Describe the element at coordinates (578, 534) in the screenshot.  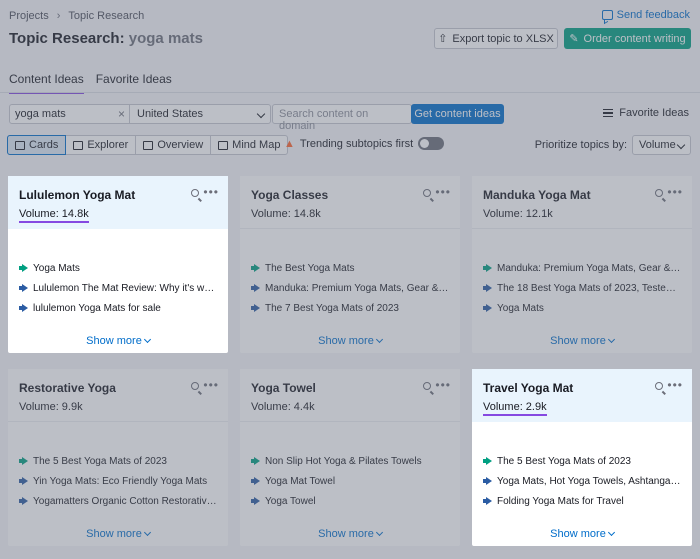
I see `show-more-label: Show more` at that location.